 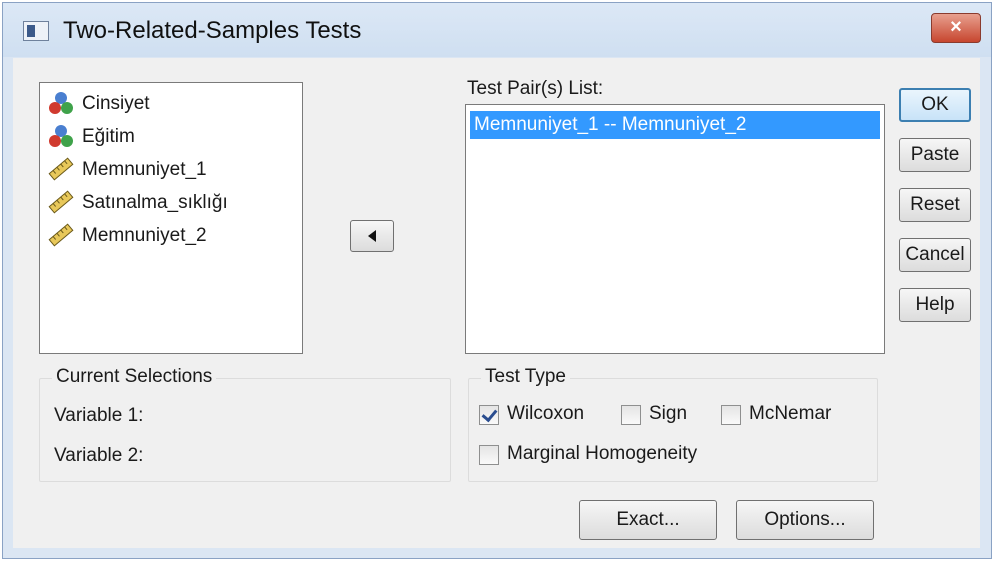 What do you see at coordinates (144, 235) in the screenshot?
I see `variable-label: Memnuniyet_2` at bounding box center [144, 235].